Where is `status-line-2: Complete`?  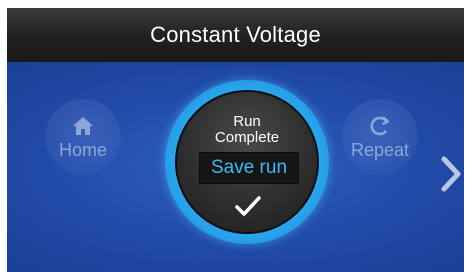 status-line-2: Complete is located at coordinates (247, 137).